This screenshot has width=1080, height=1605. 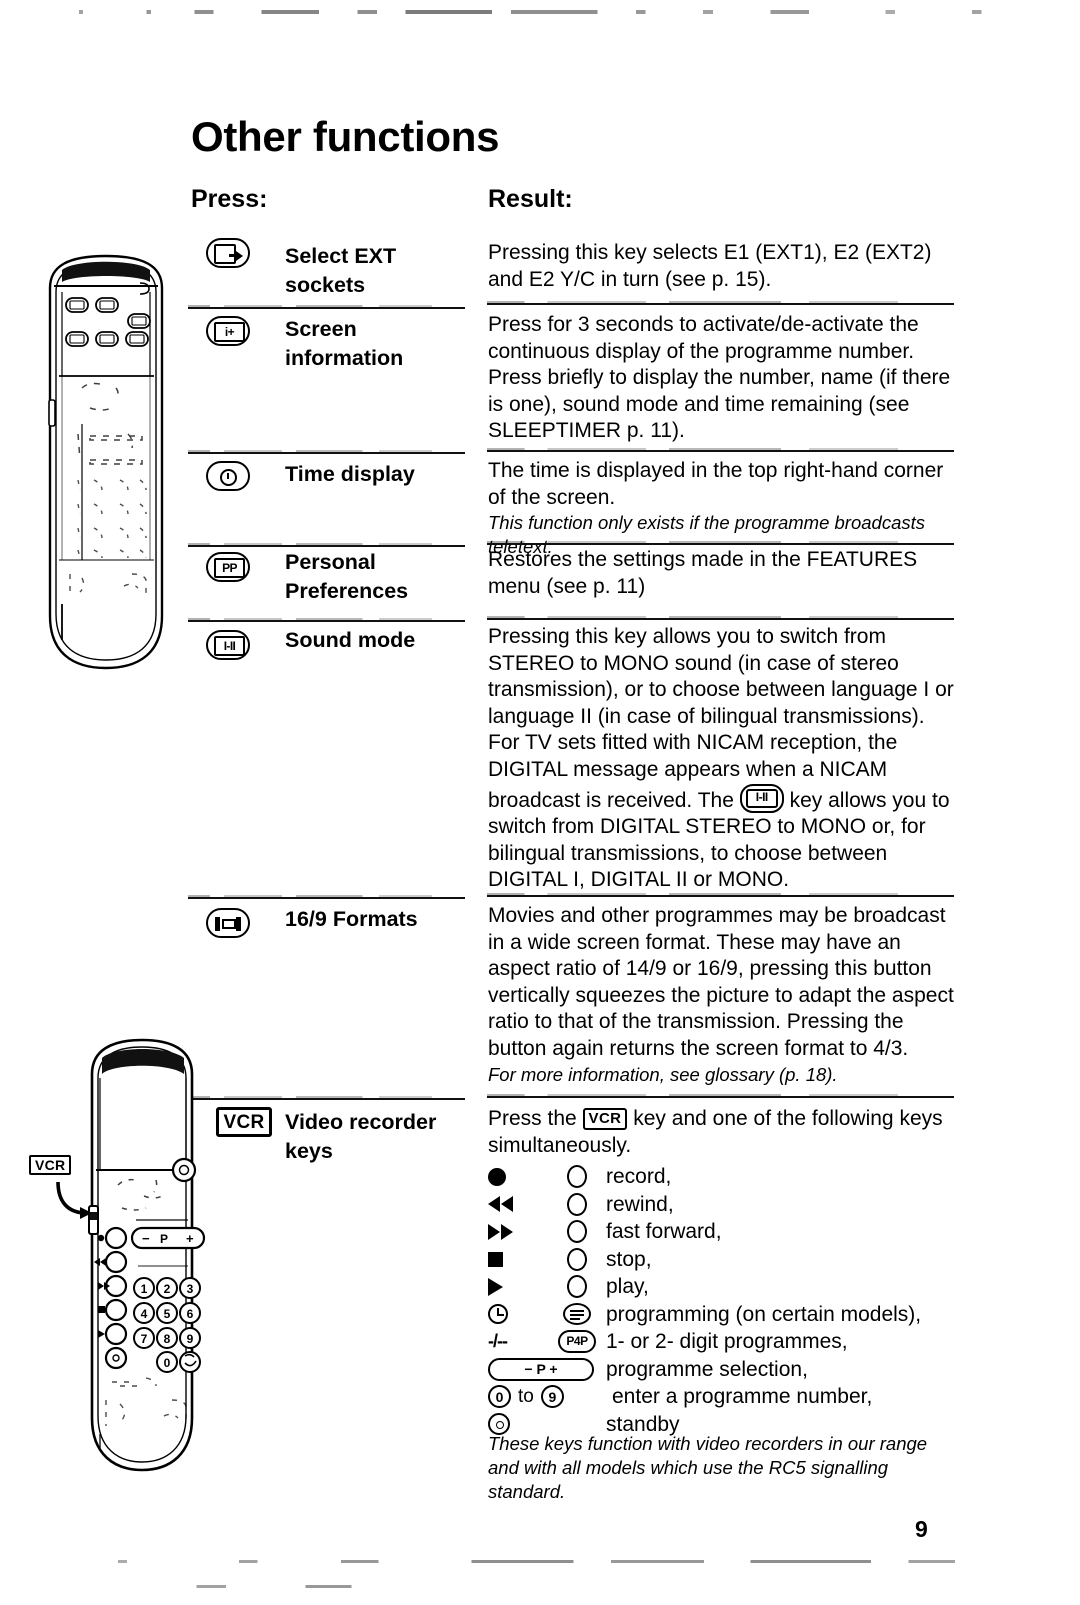 What do you see at coordinates (347, 591) in the screenshot?
I see `press-label-line2: Preferences` at bounding box center [347, 591].